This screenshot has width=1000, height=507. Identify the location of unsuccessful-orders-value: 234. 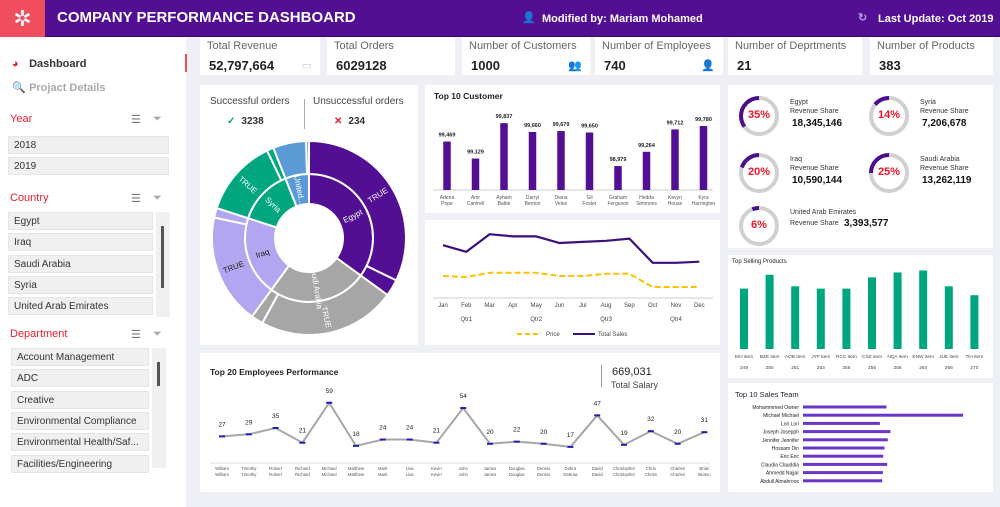
(357, 121).